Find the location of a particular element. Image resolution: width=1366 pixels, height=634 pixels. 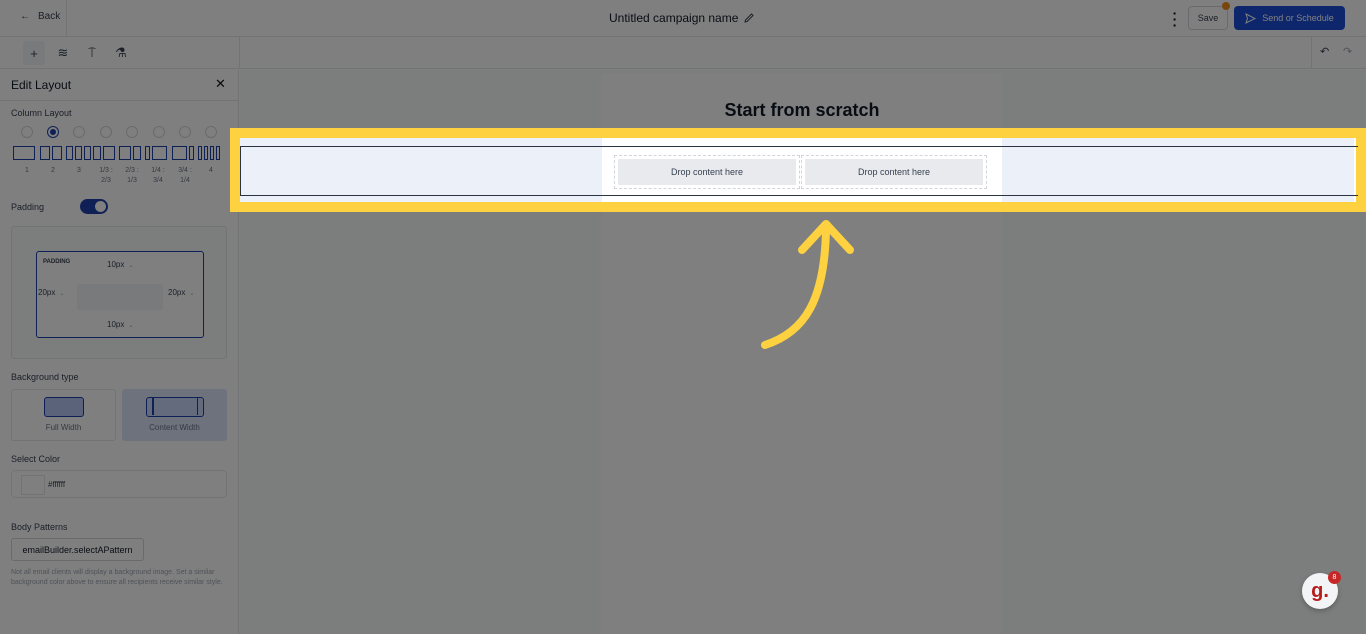

back-label: Back is located at coordinates (49, 16).